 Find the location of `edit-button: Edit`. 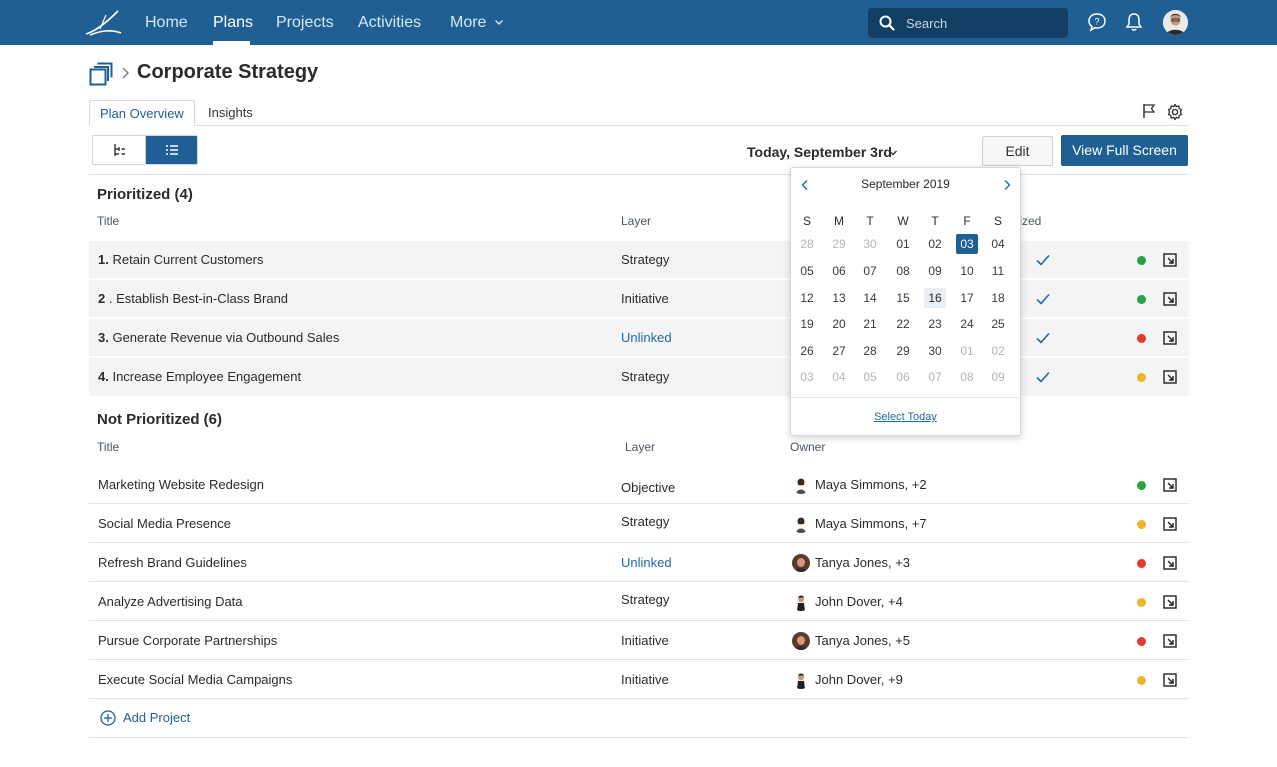

edit-button: Edit is located at coordinates (1017, 151).